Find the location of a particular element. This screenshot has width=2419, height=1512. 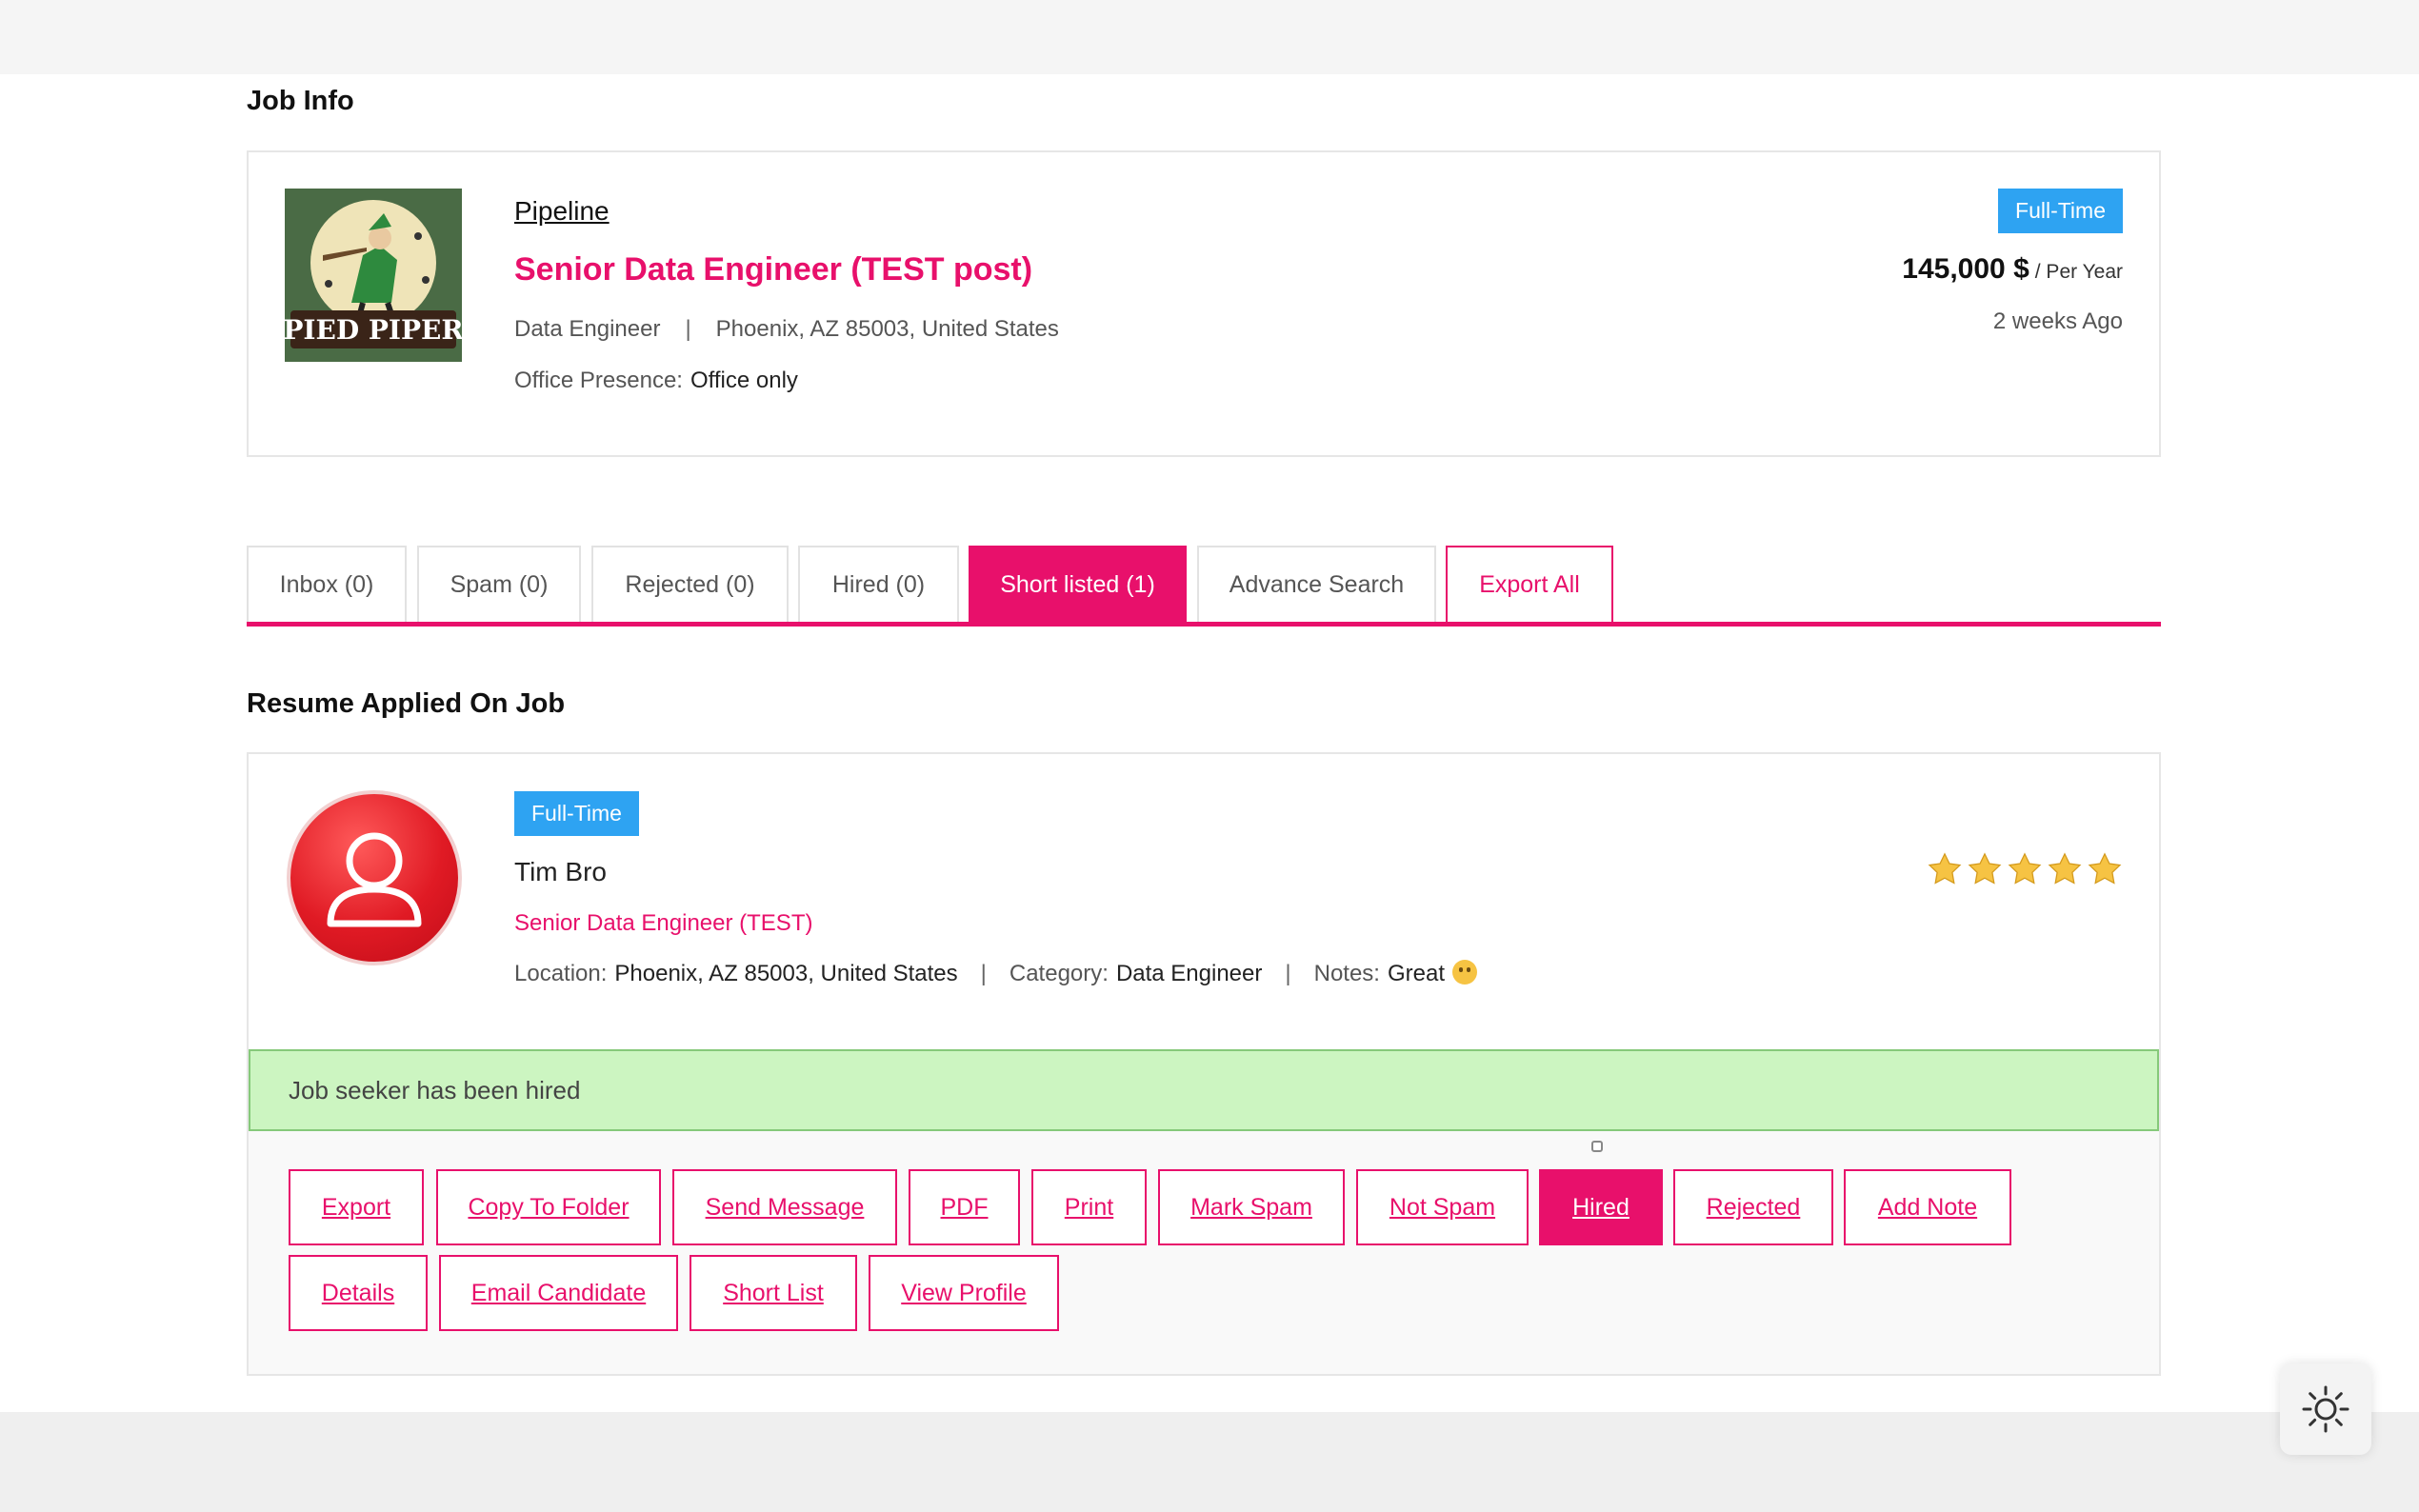

short-list-button: Short List is located at coordinates (773, 1293).